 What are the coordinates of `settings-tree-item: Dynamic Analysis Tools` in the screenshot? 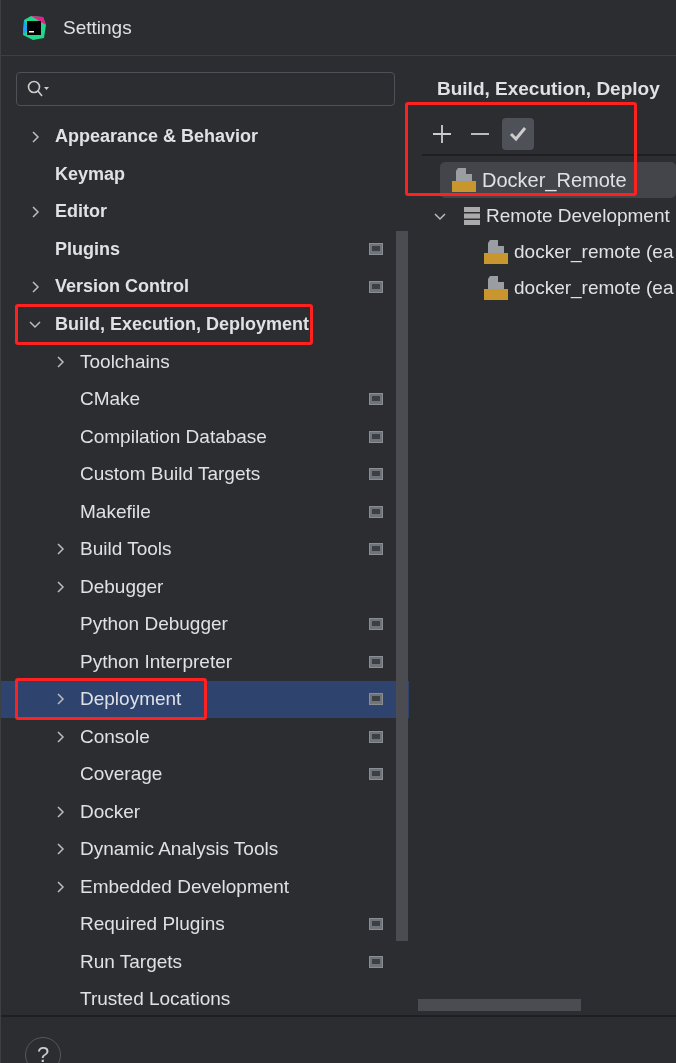 It's located at (205, 849).